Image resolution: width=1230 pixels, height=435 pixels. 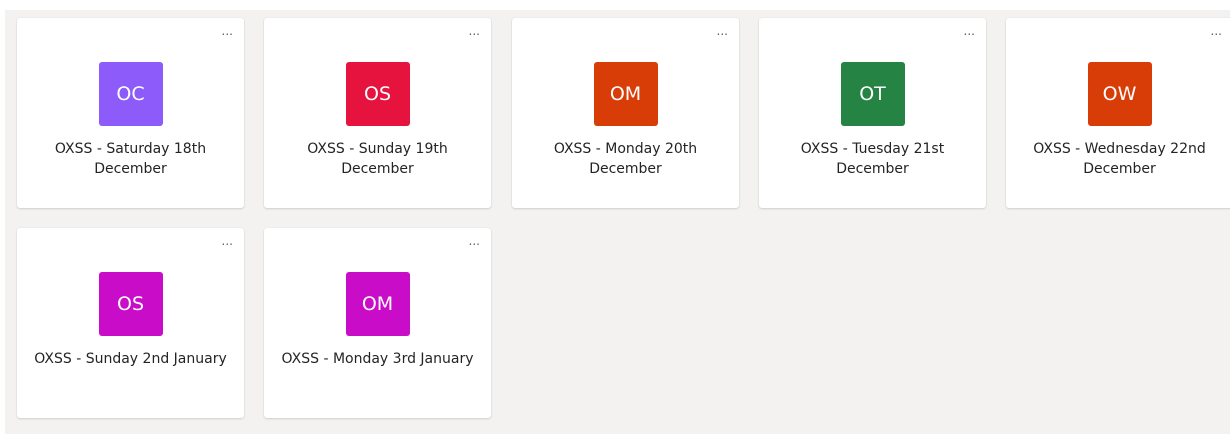 What do you see at coordinates (625, 159) in the screenshot?
I see `team-name: OXSS - Monday 20th December` at bounding box center [625, 159].